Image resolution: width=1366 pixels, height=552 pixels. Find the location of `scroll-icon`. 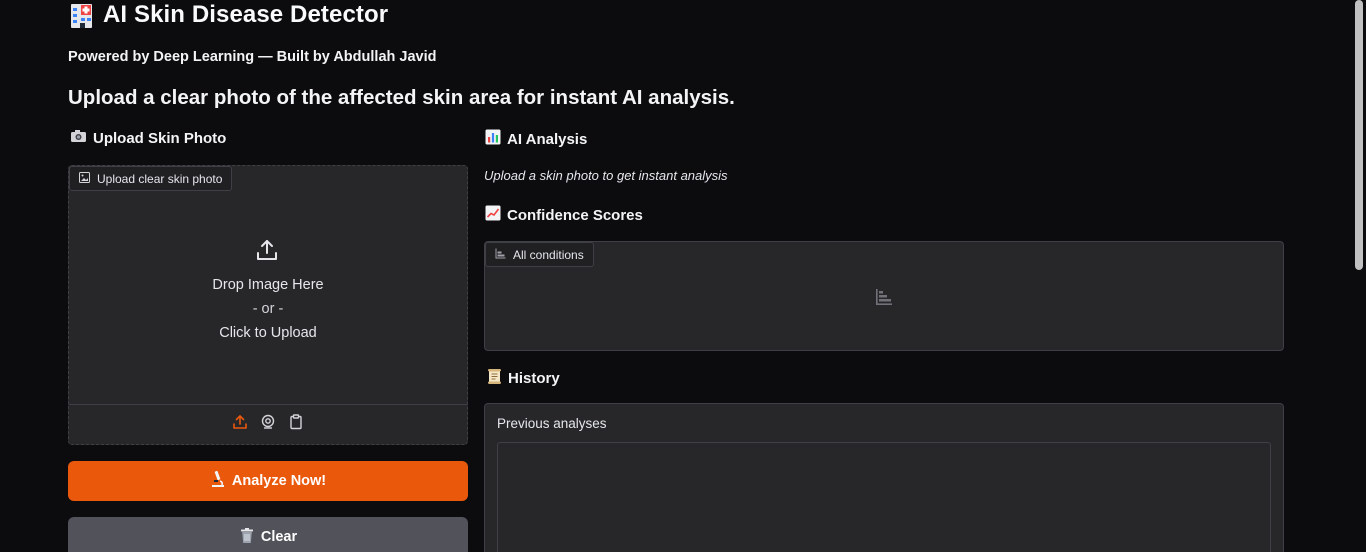

scroll-icon is located at coordinates (494, 378).